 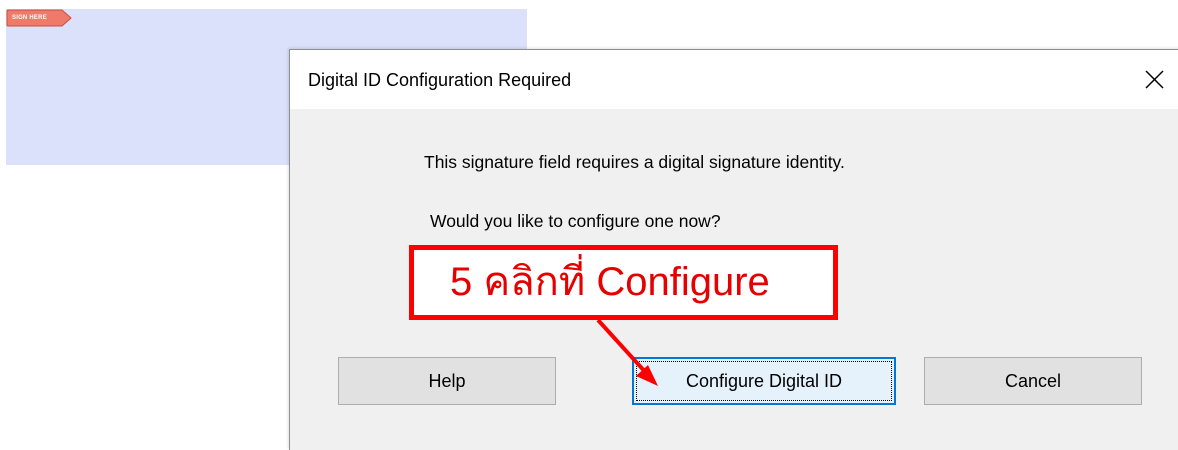 I want to click on sign-here-label: SIGN HERE, so click(x=29, y=18).